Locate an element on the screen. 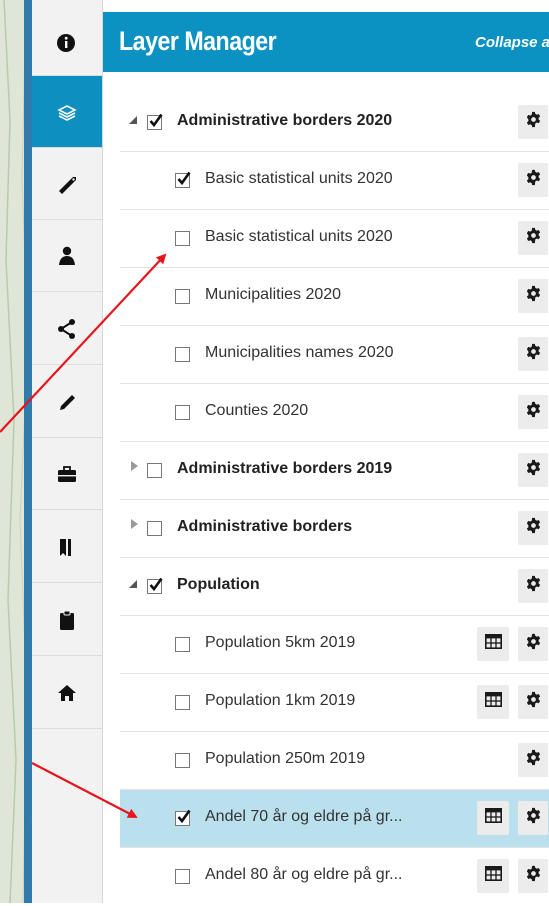  tool-sidebar is located at coordinates (67, 451).